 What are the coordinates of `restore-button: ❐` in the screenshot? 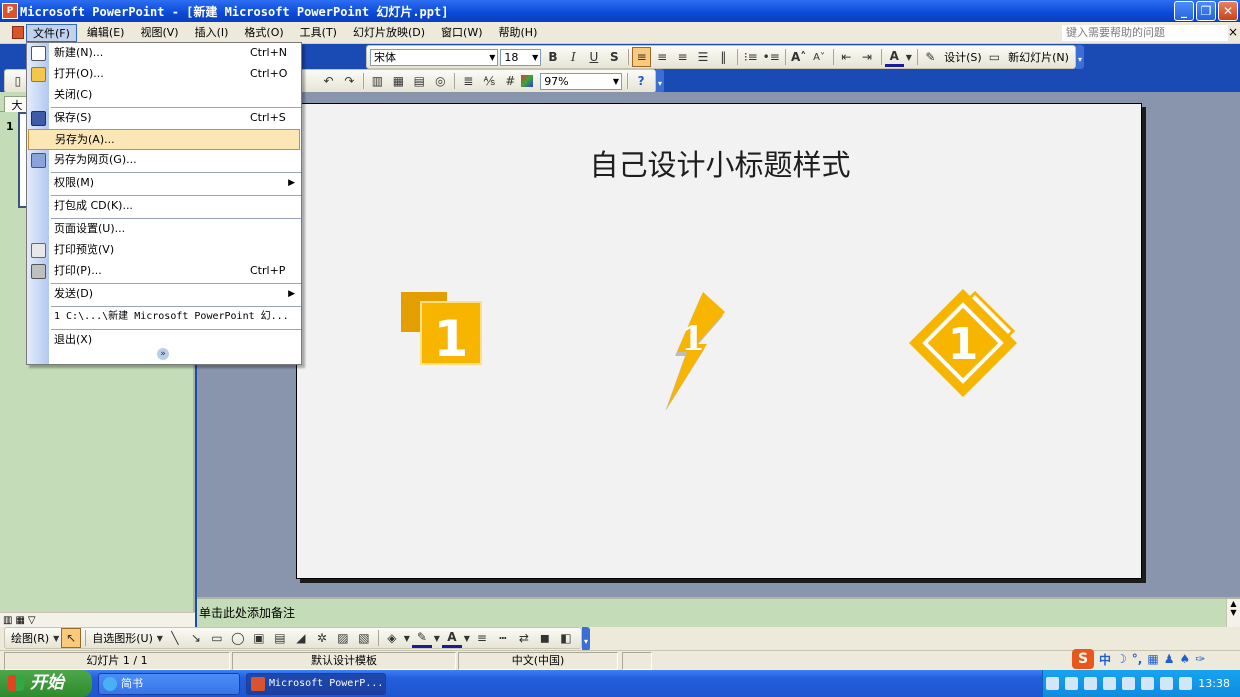 It's located at (1206, 11).